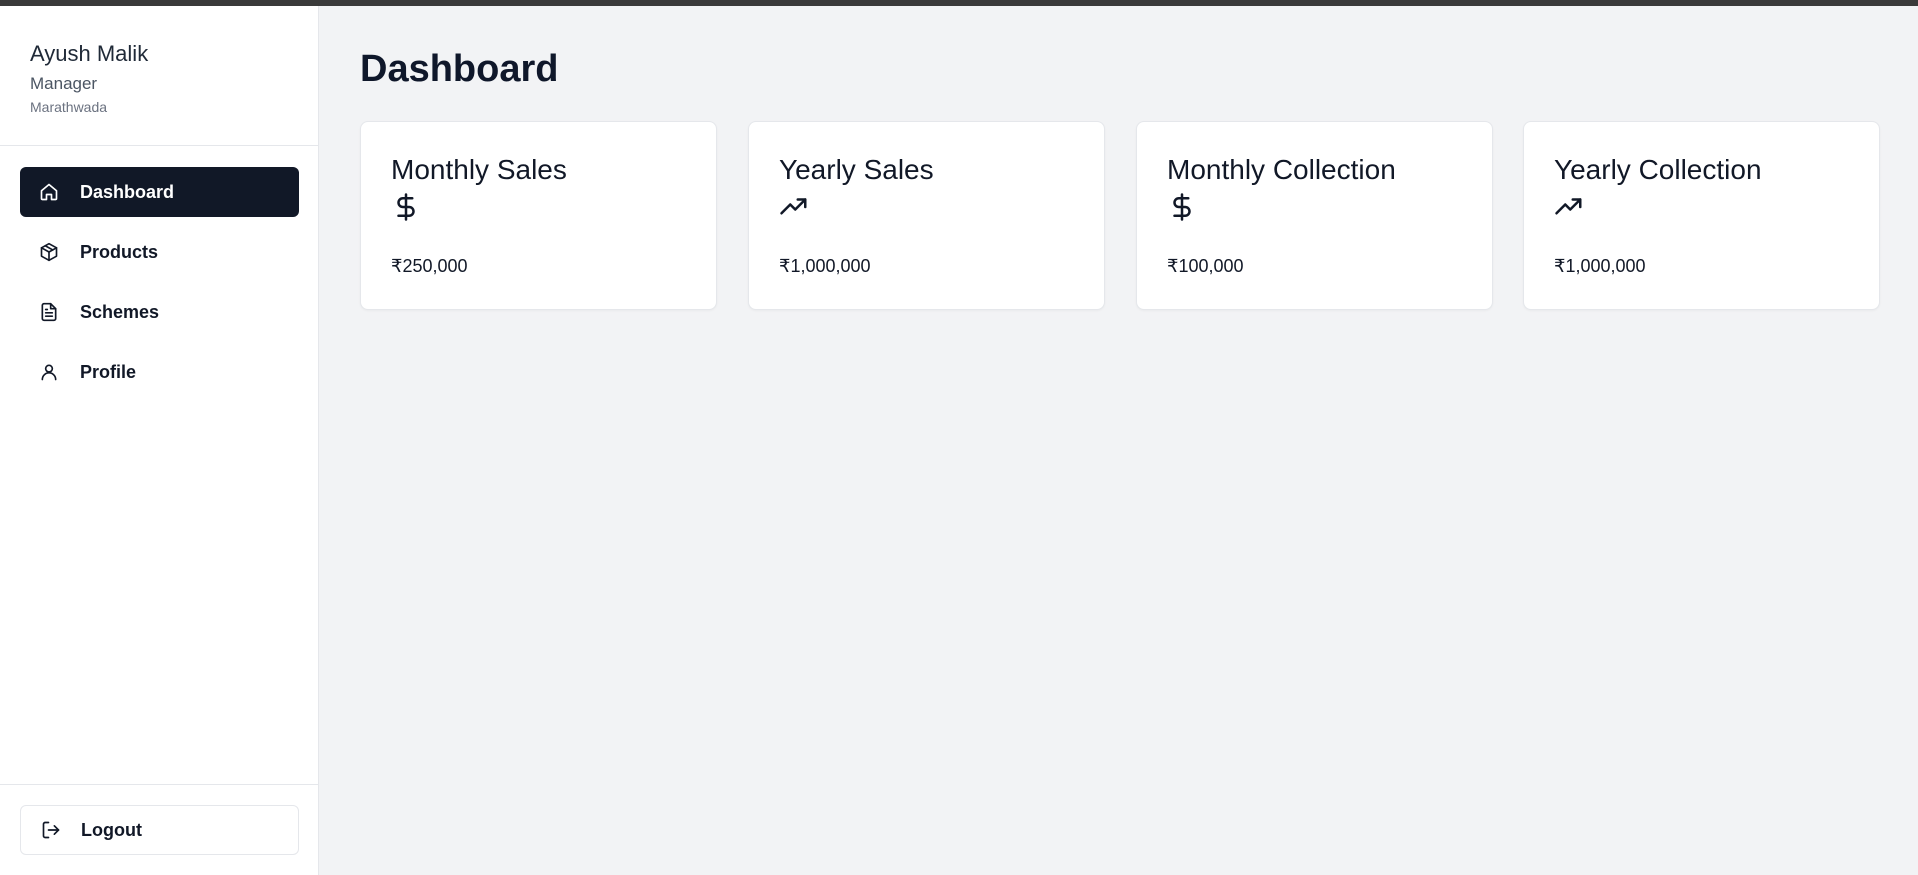  Describe the element at coordinates (119, 252) in the screenshot. I see `sidebar-item-label: Products` at that location.